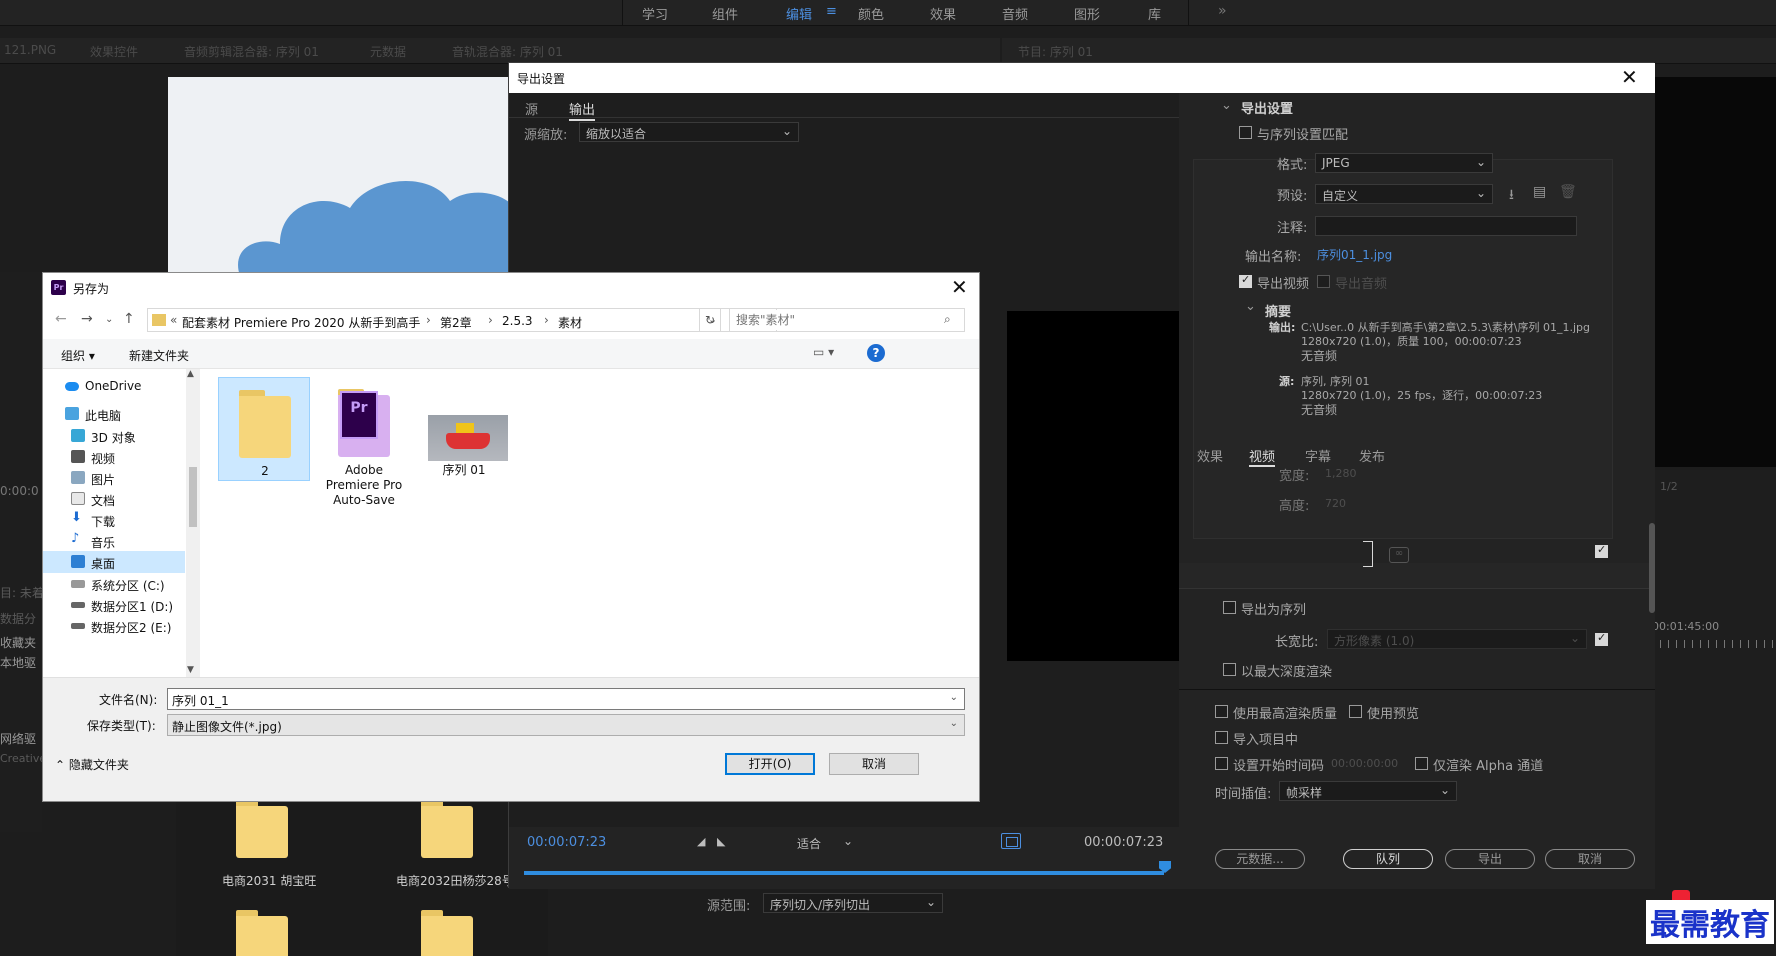 The width and height of the screenshot is (1776, 956). What do you see at coordinates (1652, 568) in the screenshot?
I see `settings-scrollbar` at bounding box center [1652, 568].